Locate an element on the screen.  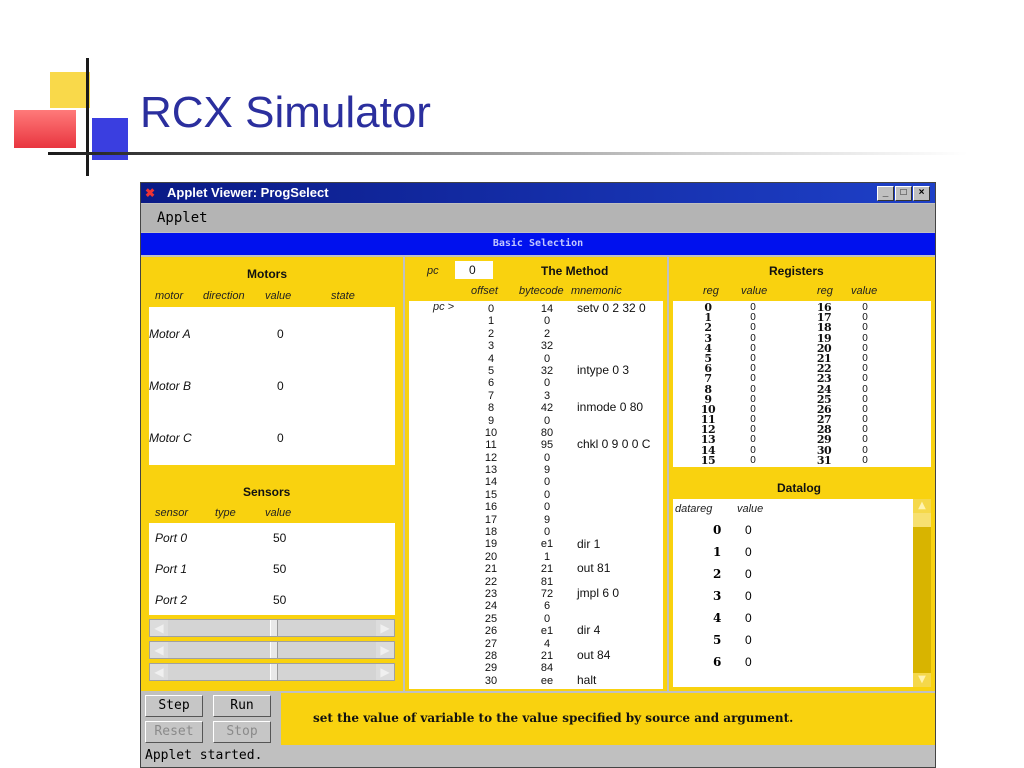
register-number: 31 is located at coordinates (824, 460).